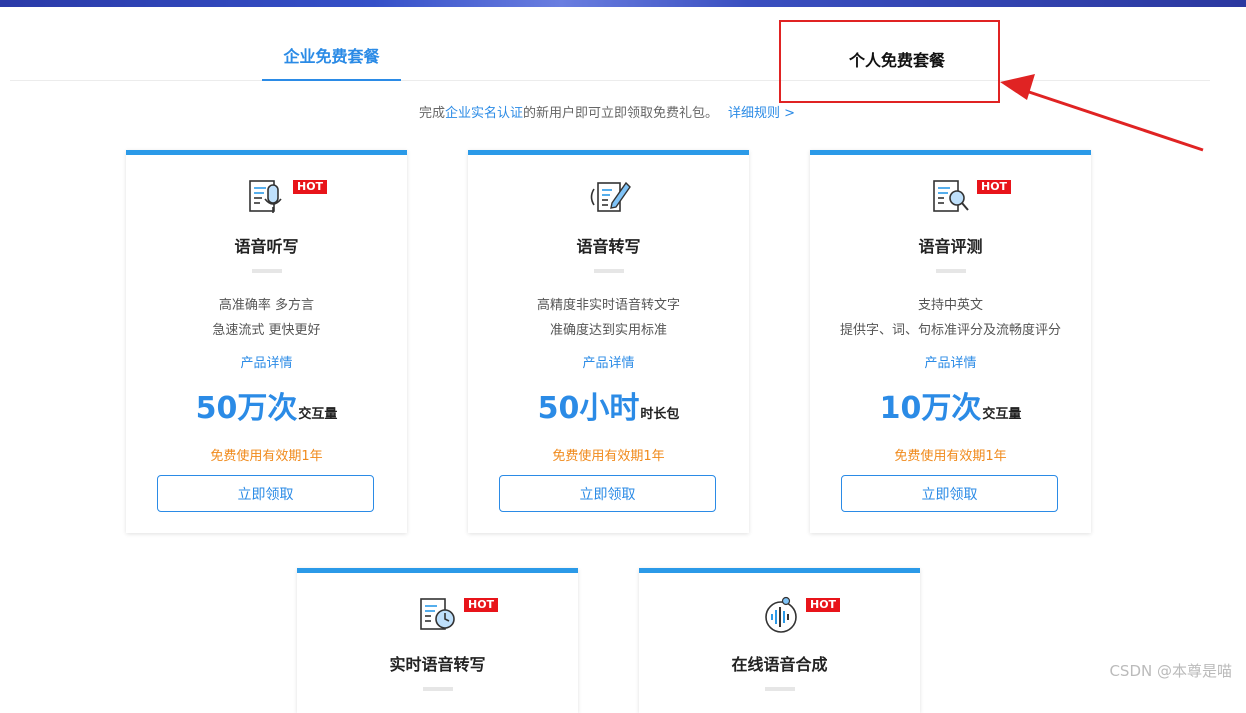  What do you see at coordinates (950, 408) in the screenshot?
I see `card-amount: 10万次交互量` at bounding box center [950, 408].